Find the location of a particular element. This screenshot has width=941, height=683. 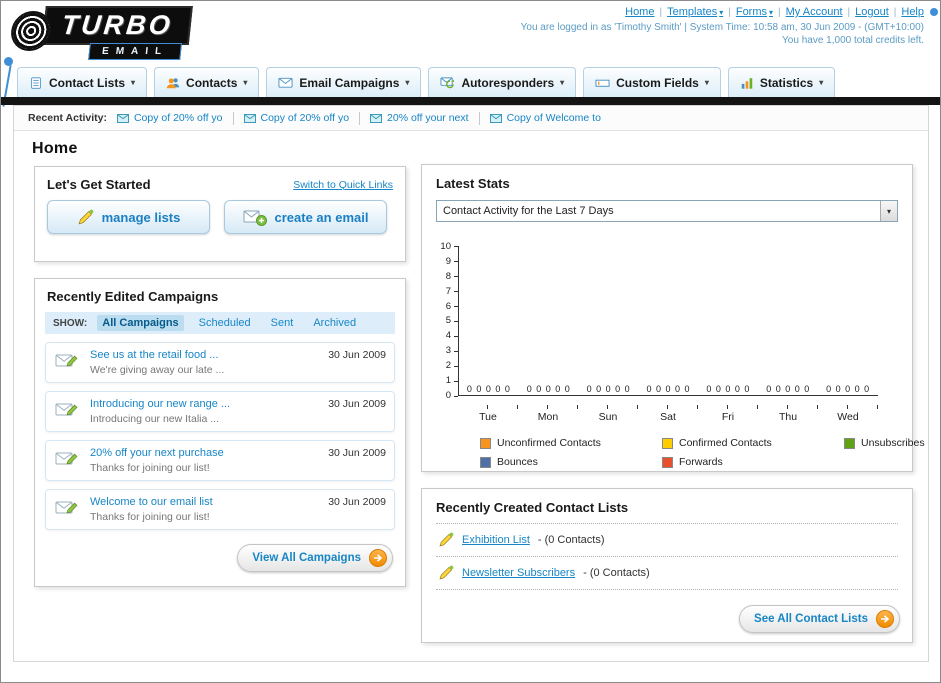

recent-activity-item: Copy of Welcome to is located at coordinates (545, 118).